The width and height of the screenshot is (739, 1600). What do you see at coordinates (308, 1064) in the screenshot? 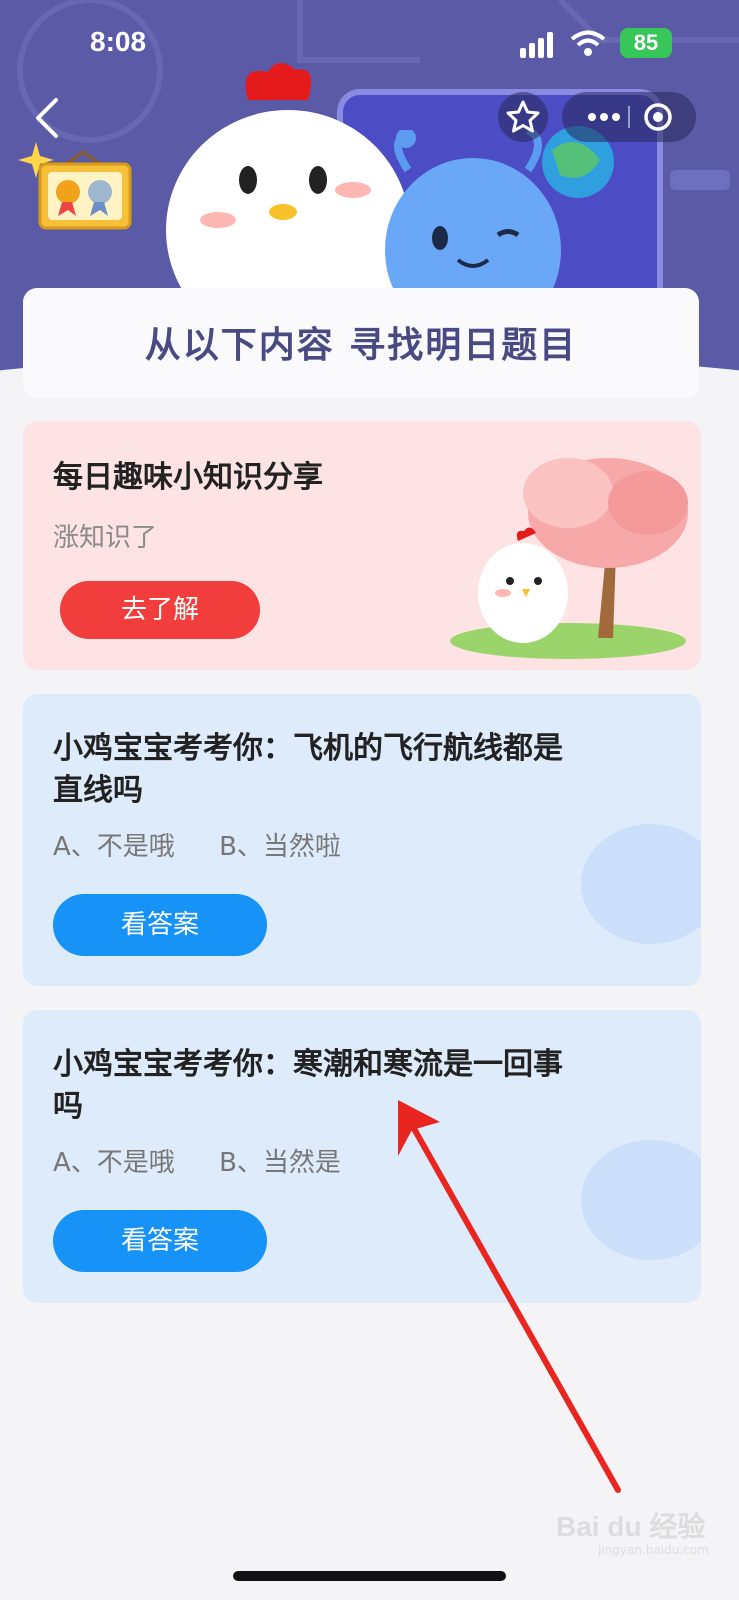
I see `quiz-question-line1: 小鸡宝宝考考你：寒潮和寒流是一回事` at bounding box center [308, 1064].